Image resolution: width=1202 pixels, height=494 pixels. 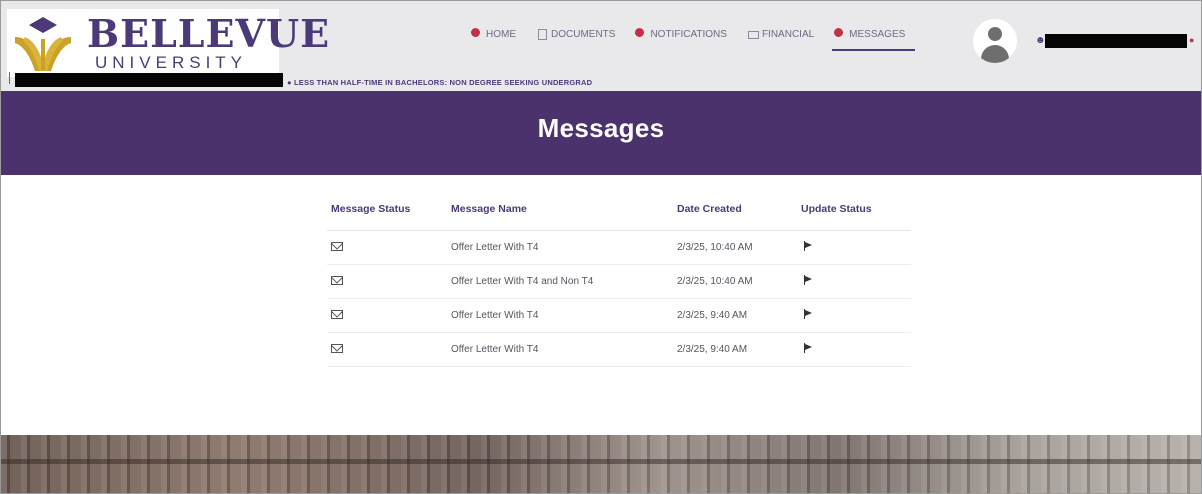 I want to click on header-message-name: Message Name, so click(x=489, y=209).